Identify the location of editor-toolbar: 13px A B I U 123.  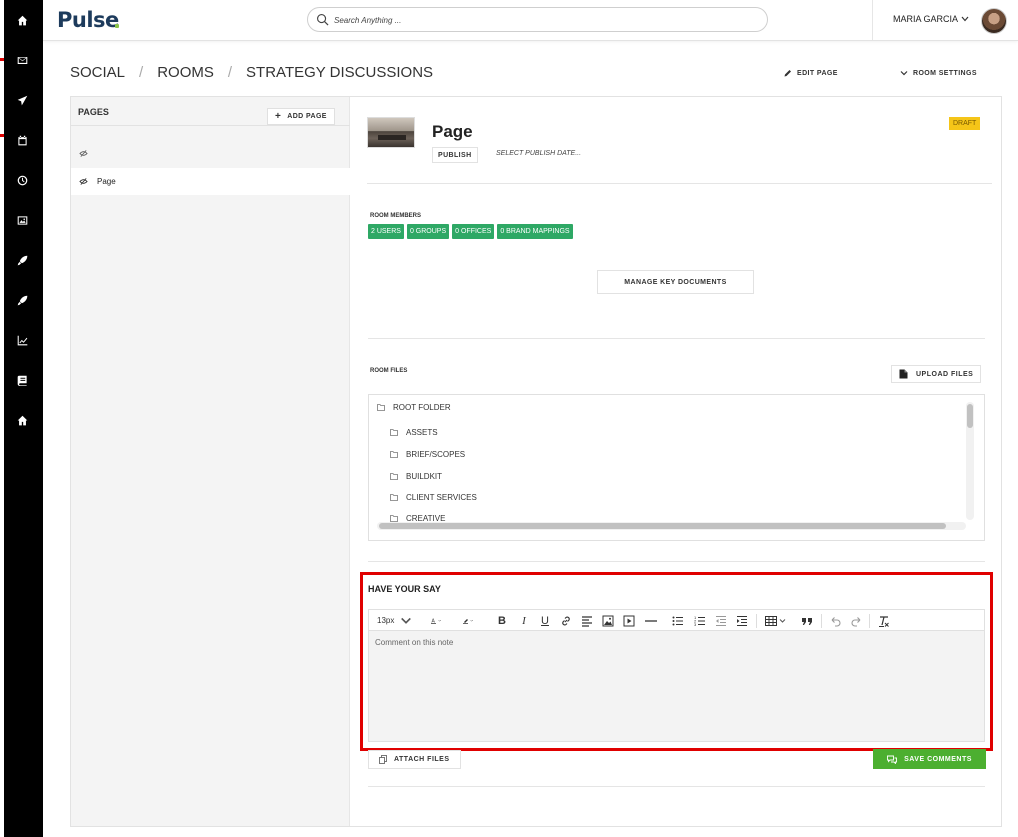
(676, 619).